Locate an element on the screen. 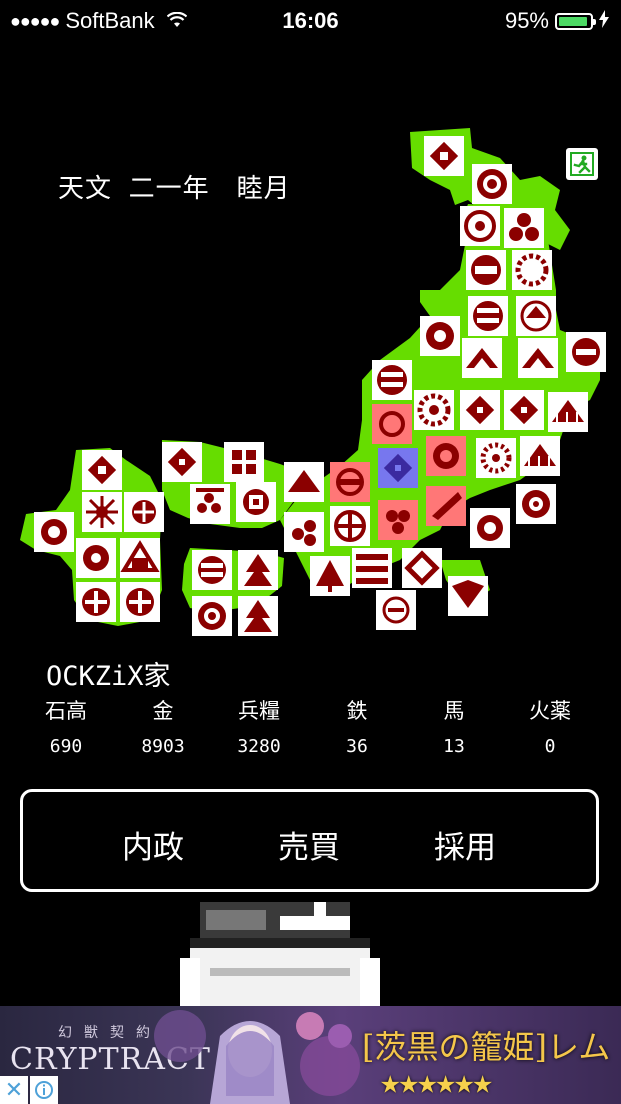 The height and width of the screenshot is (1104, 621). charging-icon is located at coordinates (604, 21).